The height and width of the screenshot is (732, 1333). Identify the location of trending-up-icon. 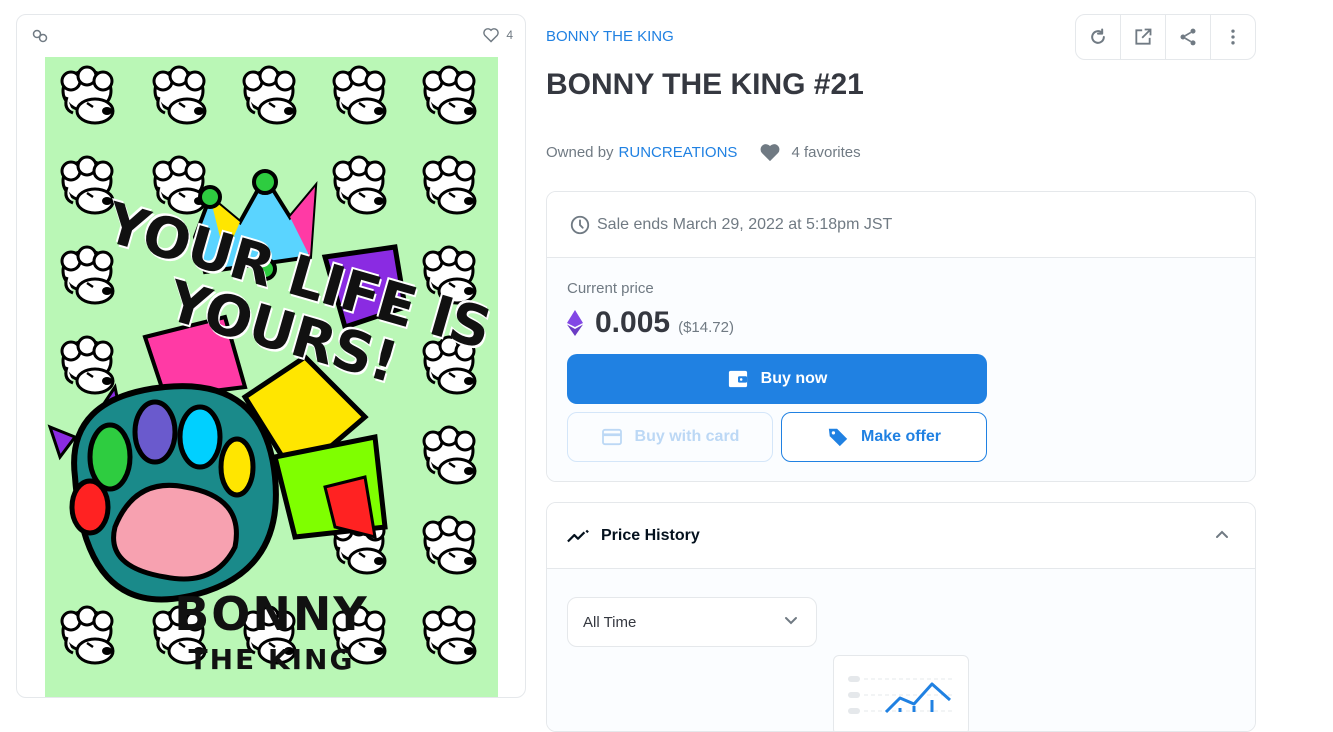
(578, 535).